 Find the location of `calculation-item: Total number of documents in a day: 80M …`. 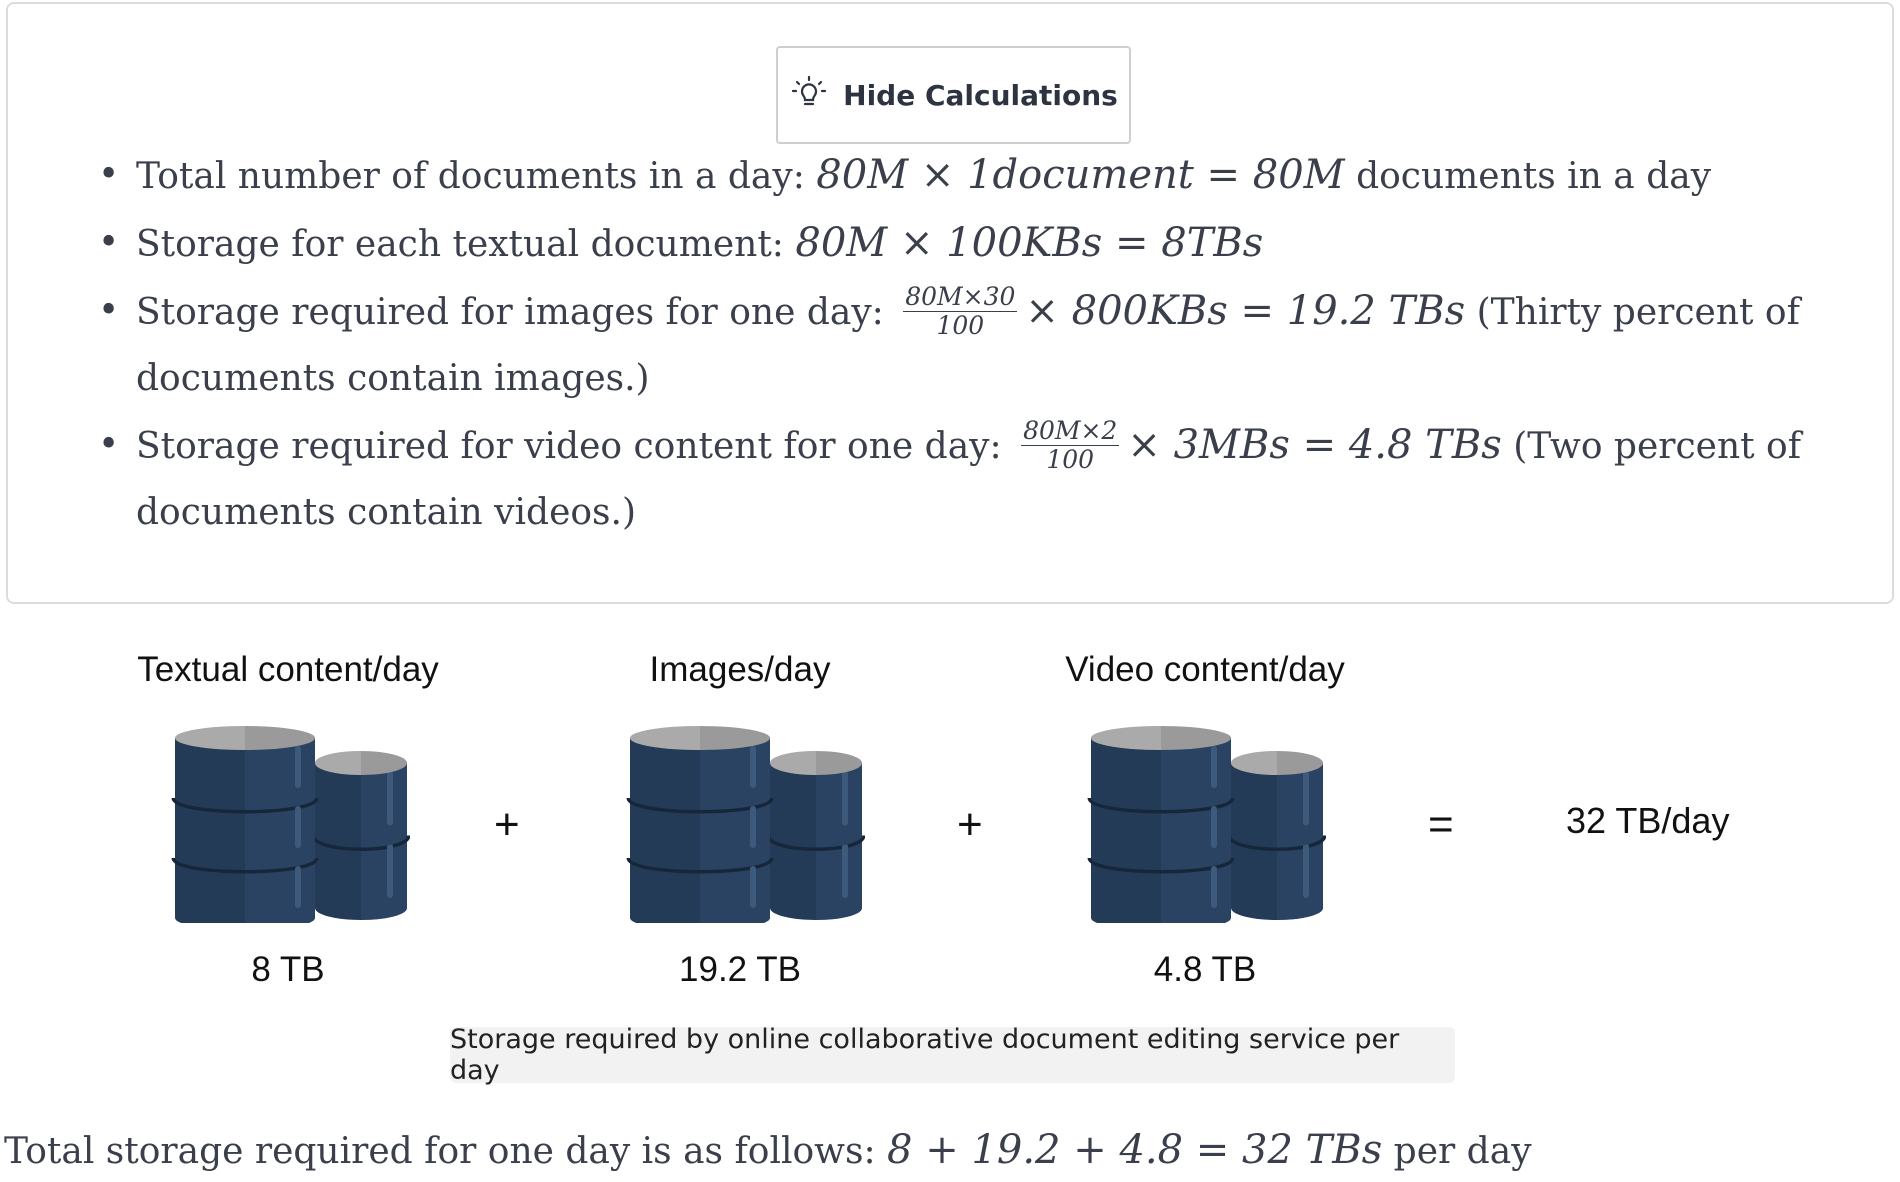

calculation-item: Total number of documents in a day: 80M … is located at coordinates (988, 176).